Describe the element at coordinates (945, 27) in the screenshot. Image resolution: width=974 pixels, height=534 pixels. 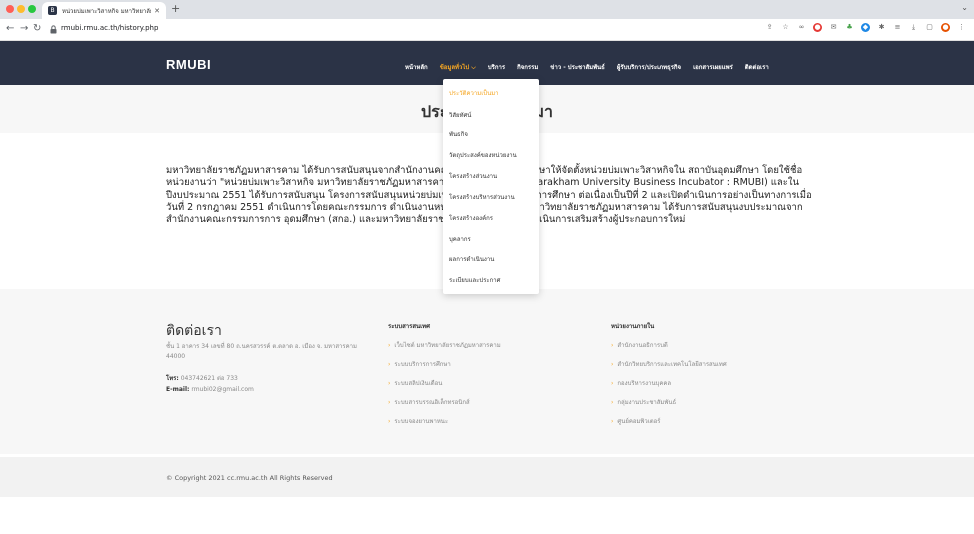
I see `profile-avatar-icon: ●` at that location.